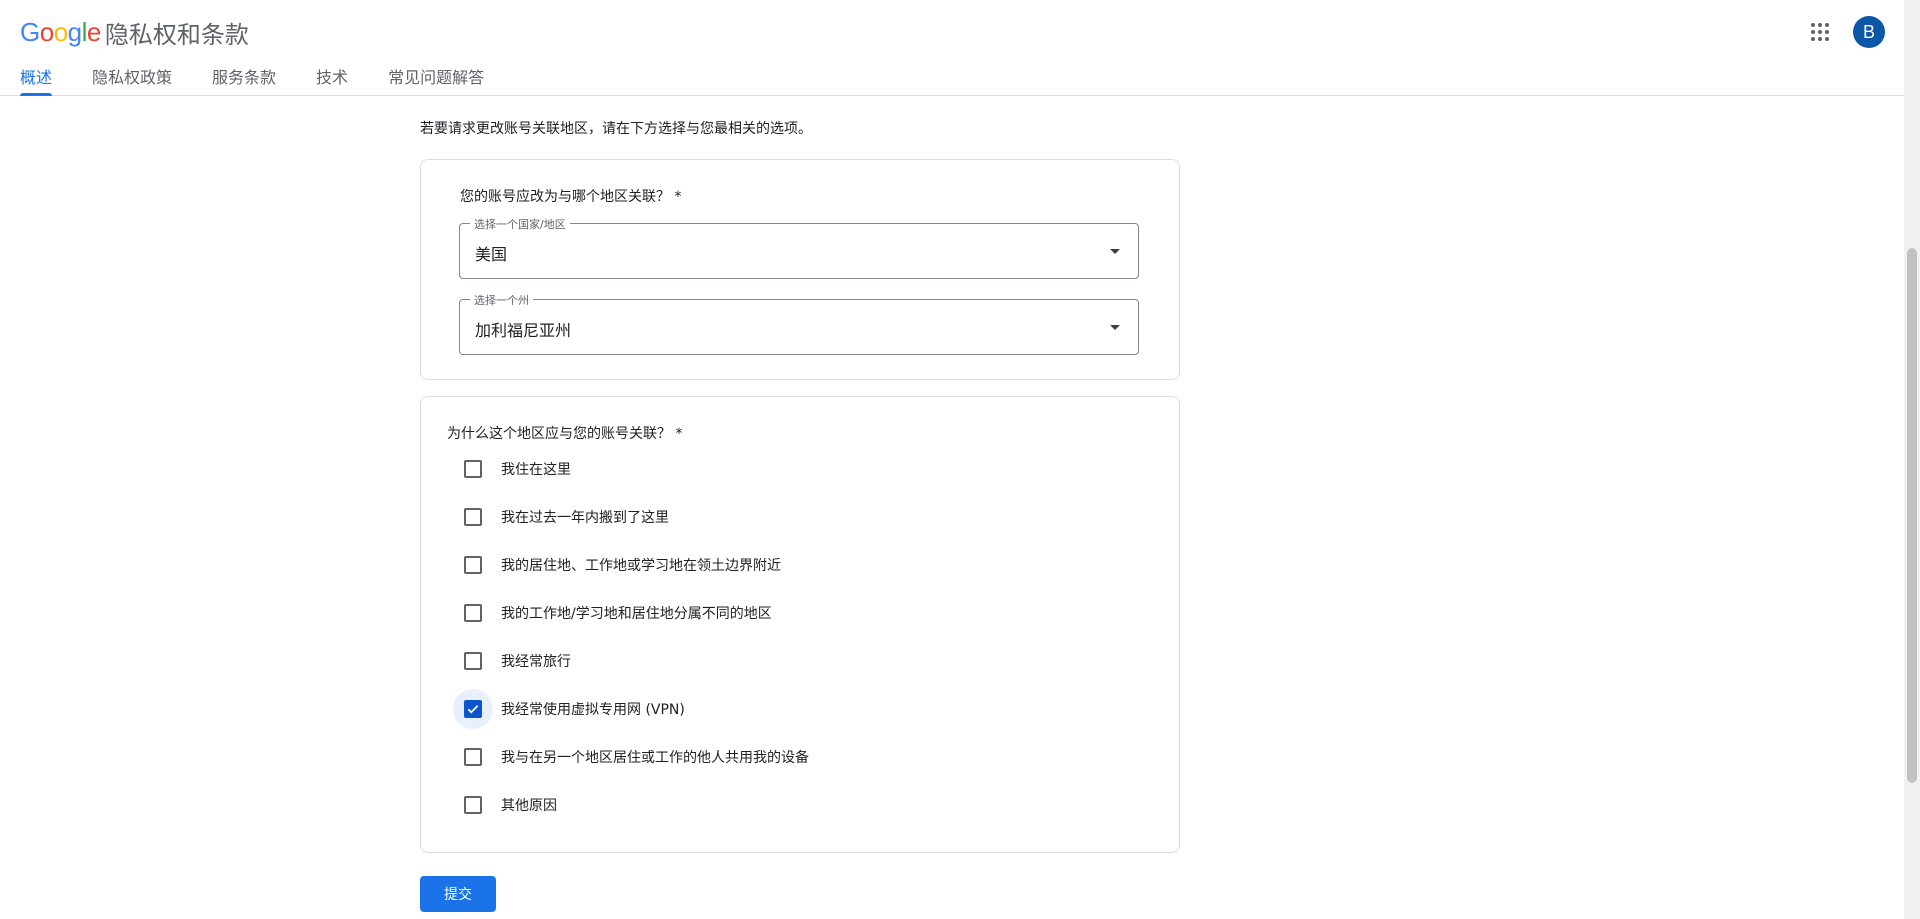 This screenshot has height=919, width=1920. I want to click on page-scrollbar, so click(1912, 459).